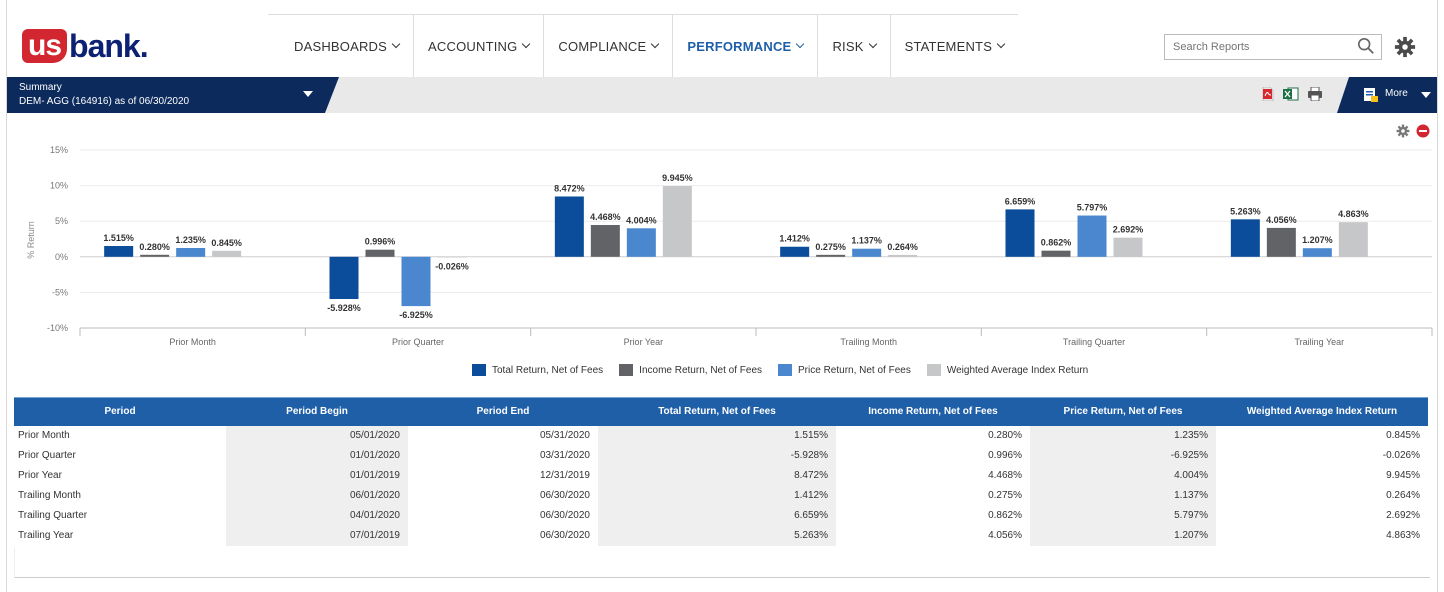 The width and height of the screenshot is (1444, 592). I want to click on nav-dashboards: DASHBOARDS, so click(341, 46).